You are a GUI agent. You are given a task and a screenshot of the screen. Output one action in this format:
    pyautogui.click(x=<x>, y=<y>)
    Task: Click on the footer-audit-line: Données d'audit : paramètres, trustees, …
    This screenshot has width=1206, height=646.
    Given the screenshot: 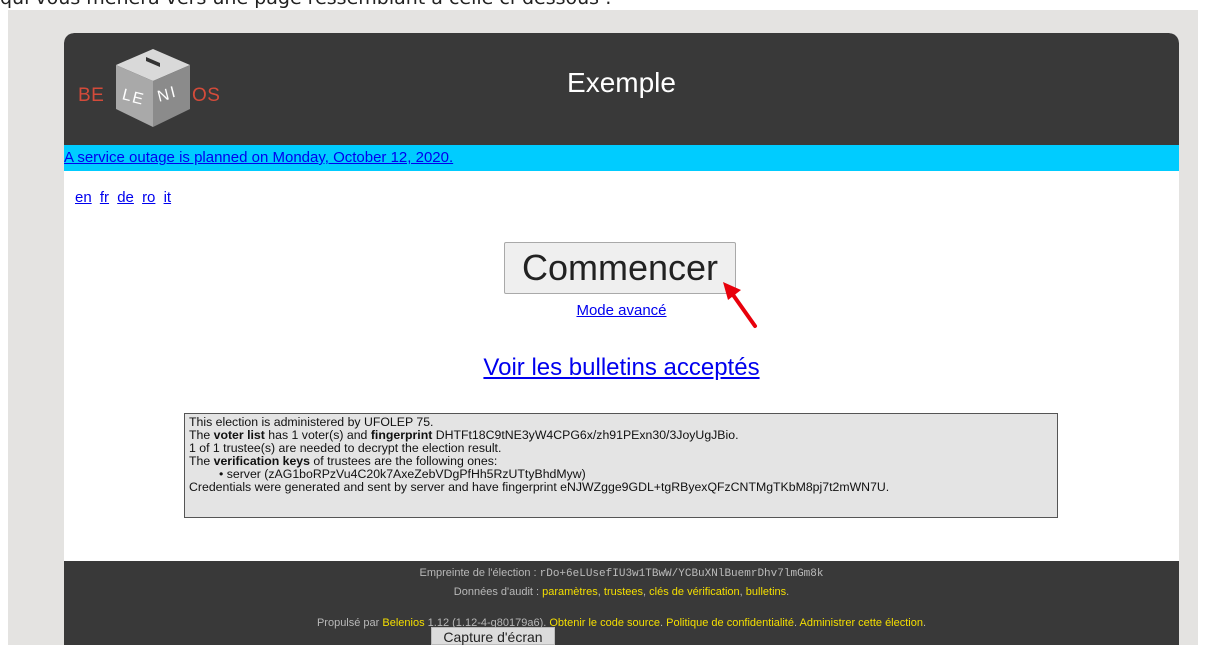 What is the action you would take?
    pyautogui.click(x=621, y=592)
    